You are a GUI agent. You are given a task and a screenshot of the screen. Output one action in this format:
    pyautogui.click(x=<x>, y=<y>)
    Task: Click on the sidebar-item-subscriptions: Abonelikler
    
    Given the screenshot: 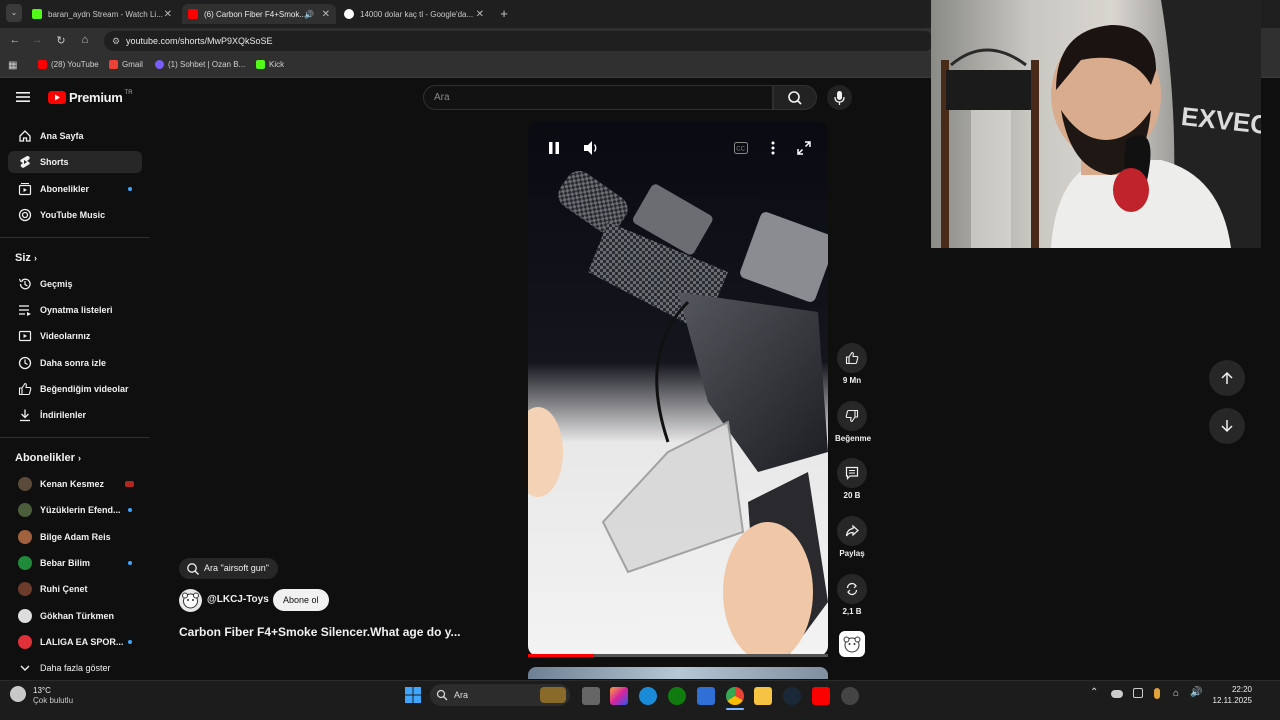 What is the action you would take?
    pyautogui.click(x=75, y=189)
    